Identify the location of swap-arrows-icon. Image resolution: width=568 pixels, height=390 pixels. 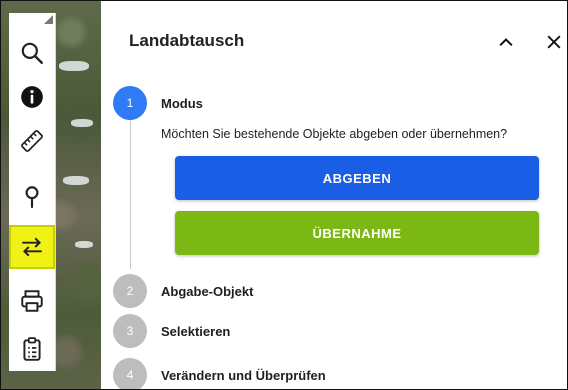
(32, 247).